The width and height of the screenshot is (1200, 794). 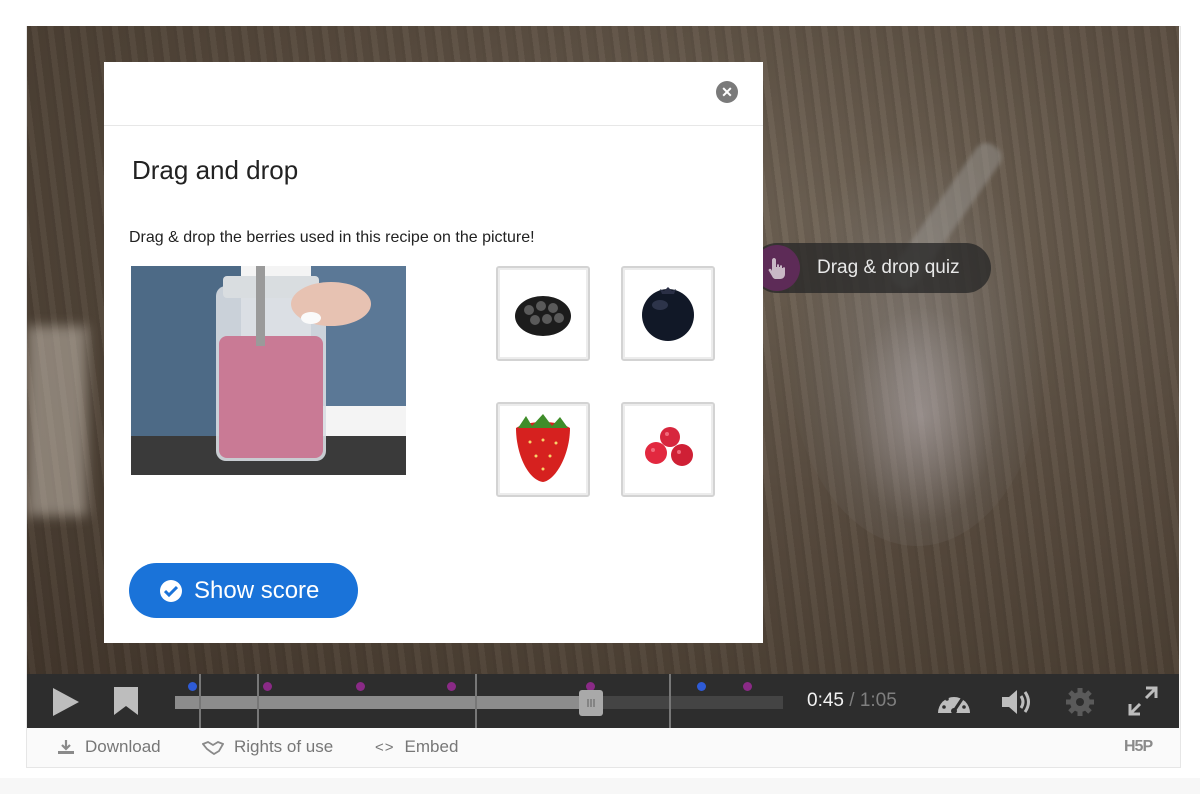 What do you see at coordinates (215, 170) in the screenshot?
I see `dialog-title: Drag and drop` at bounding box center [215, 170].